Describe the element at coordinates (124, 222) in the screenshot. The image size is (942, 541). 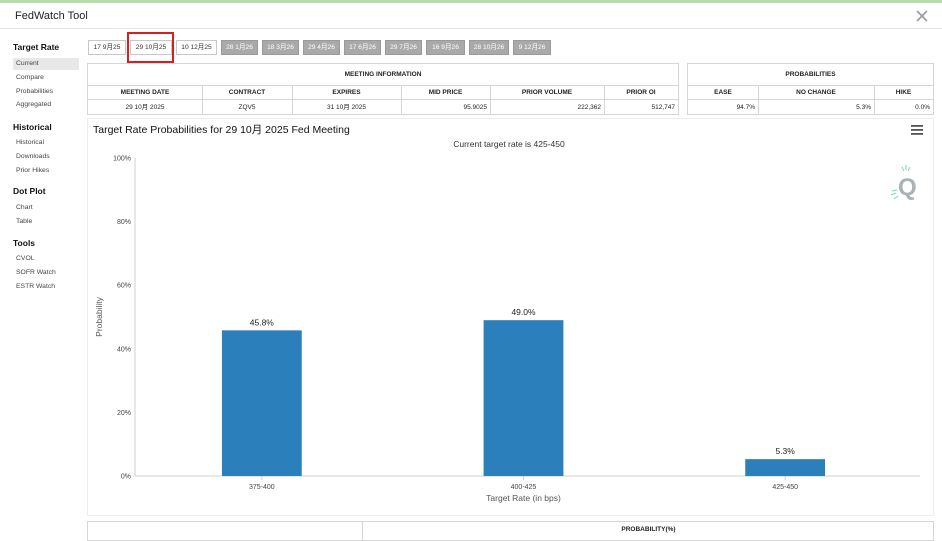
I see `y-tick-label: 80%` at that location.